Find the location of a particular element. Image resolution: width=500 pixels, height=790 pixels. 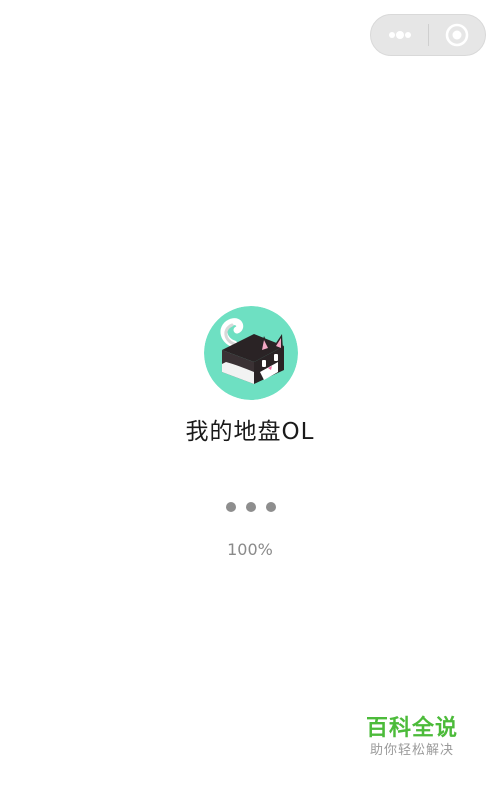

close-button is located at coordinates (457, 35).